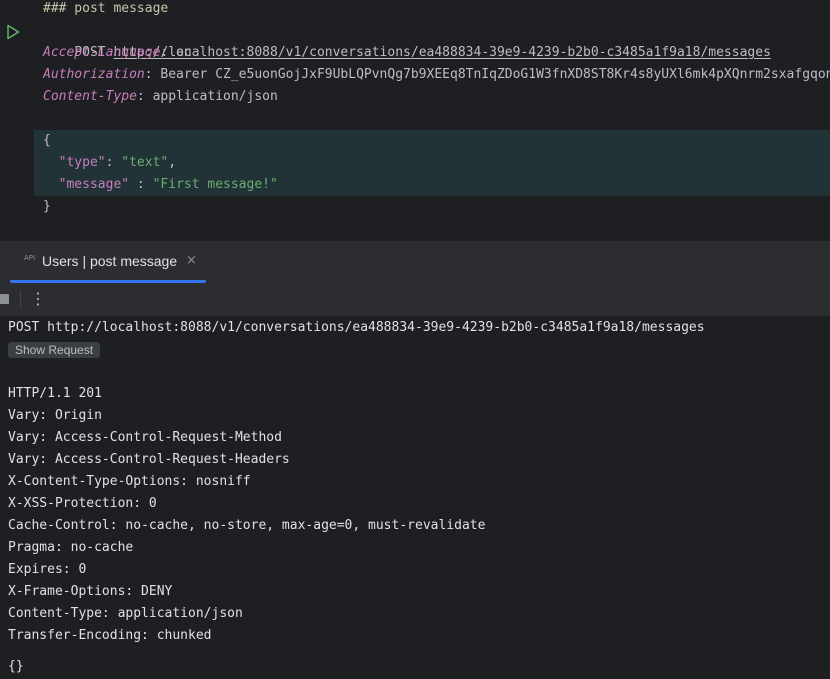 This screenshot has width=830, height=679. What do you see at coordinates (415, 261) in the screenshot?
I see `services-tab-bar: API Users | post message ×` at bounding box center [415, 261].